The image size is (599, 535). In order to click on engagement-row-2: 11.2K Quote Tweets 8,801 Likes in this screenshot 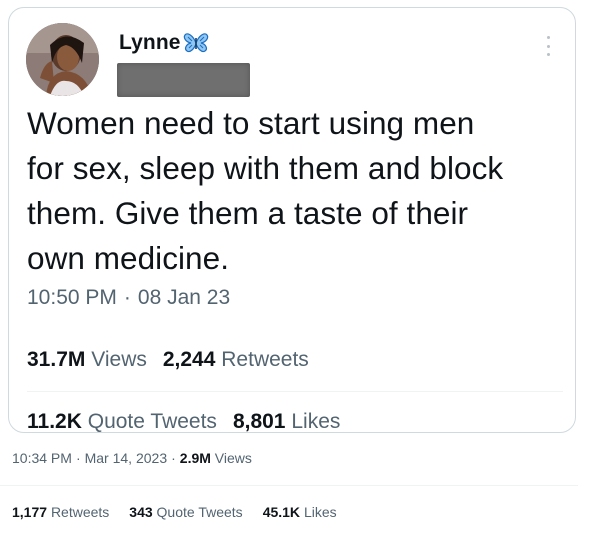, I will do `click(191, 421)`.